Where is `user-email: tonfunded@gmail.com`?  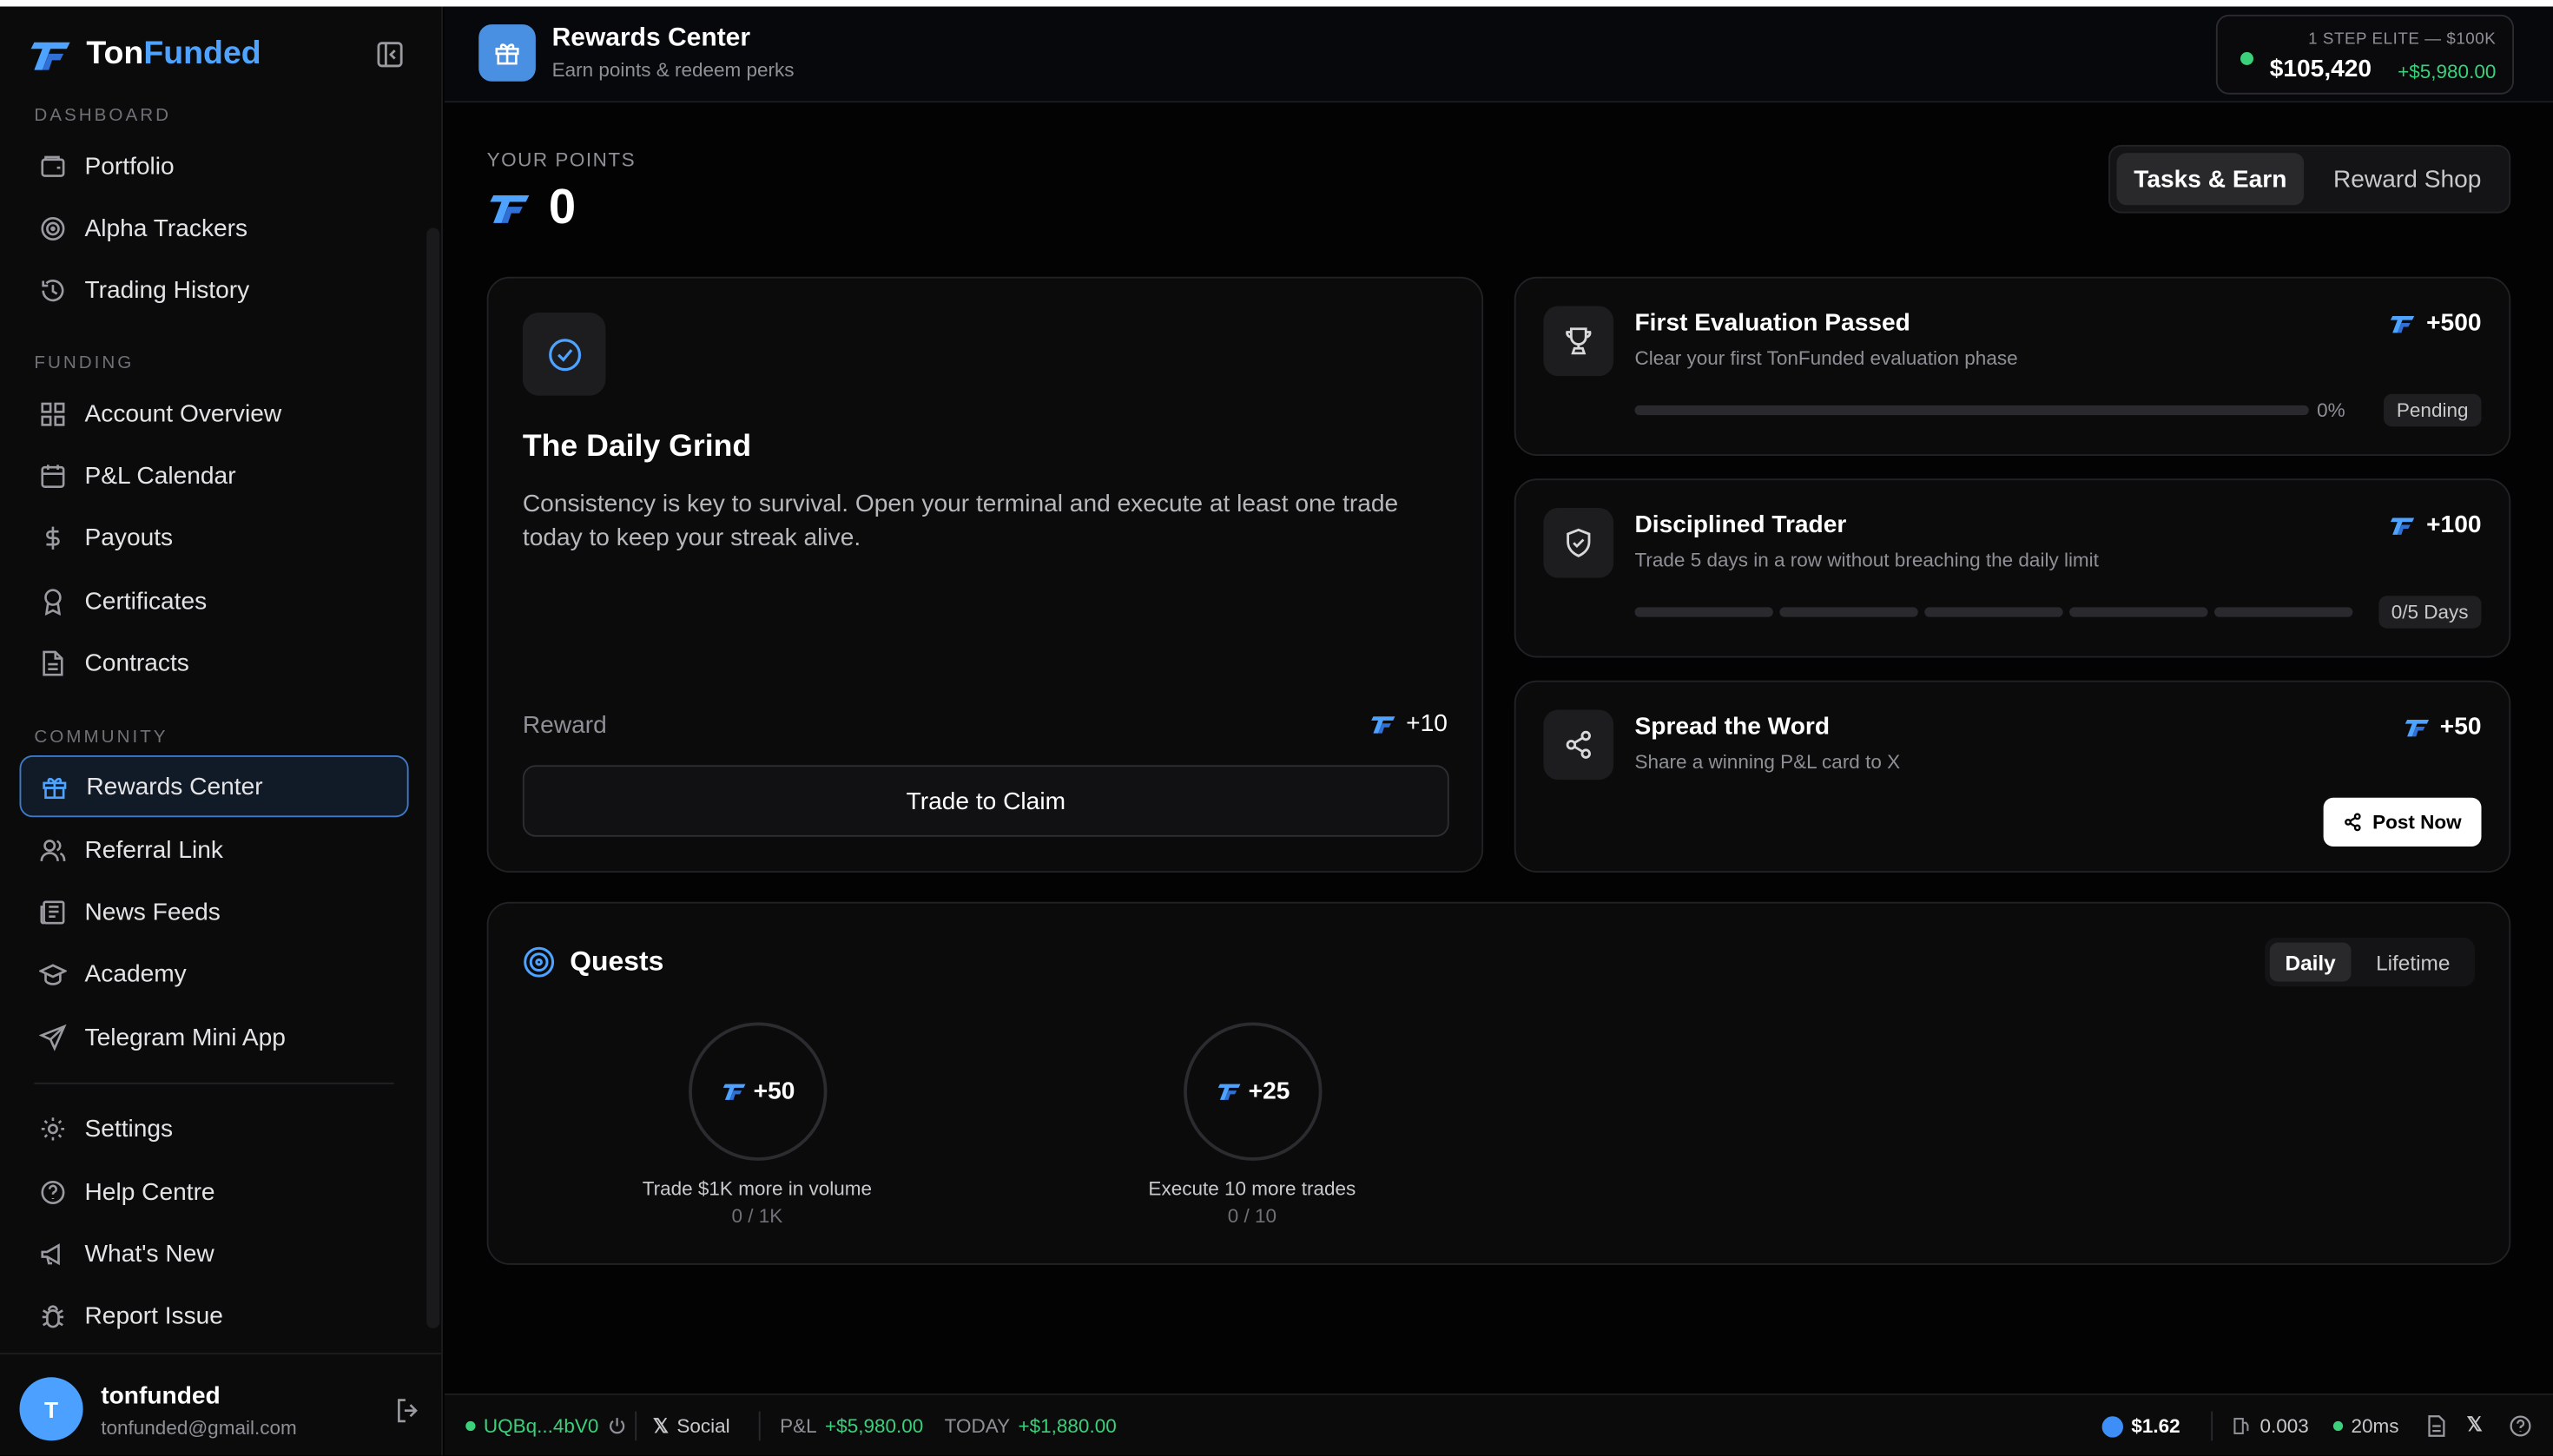
user-email: tonfunded@gmail.com is located at coordinates (199, 1428).